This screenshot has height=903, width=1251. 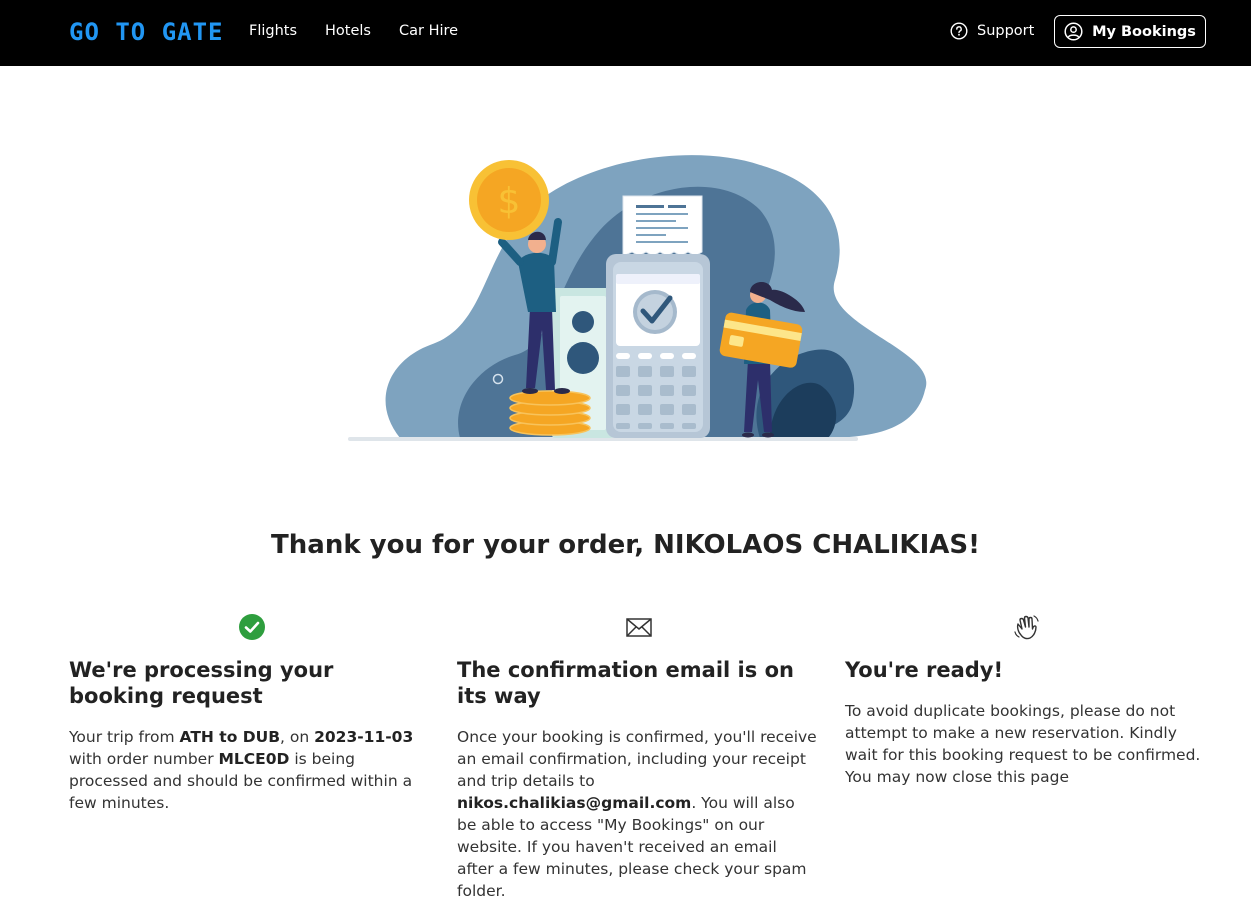 What do you see at coordinates (230, 737) in the screenshot?
I see `trip-route: ATH to DUB` at bounding box center [230, 737].